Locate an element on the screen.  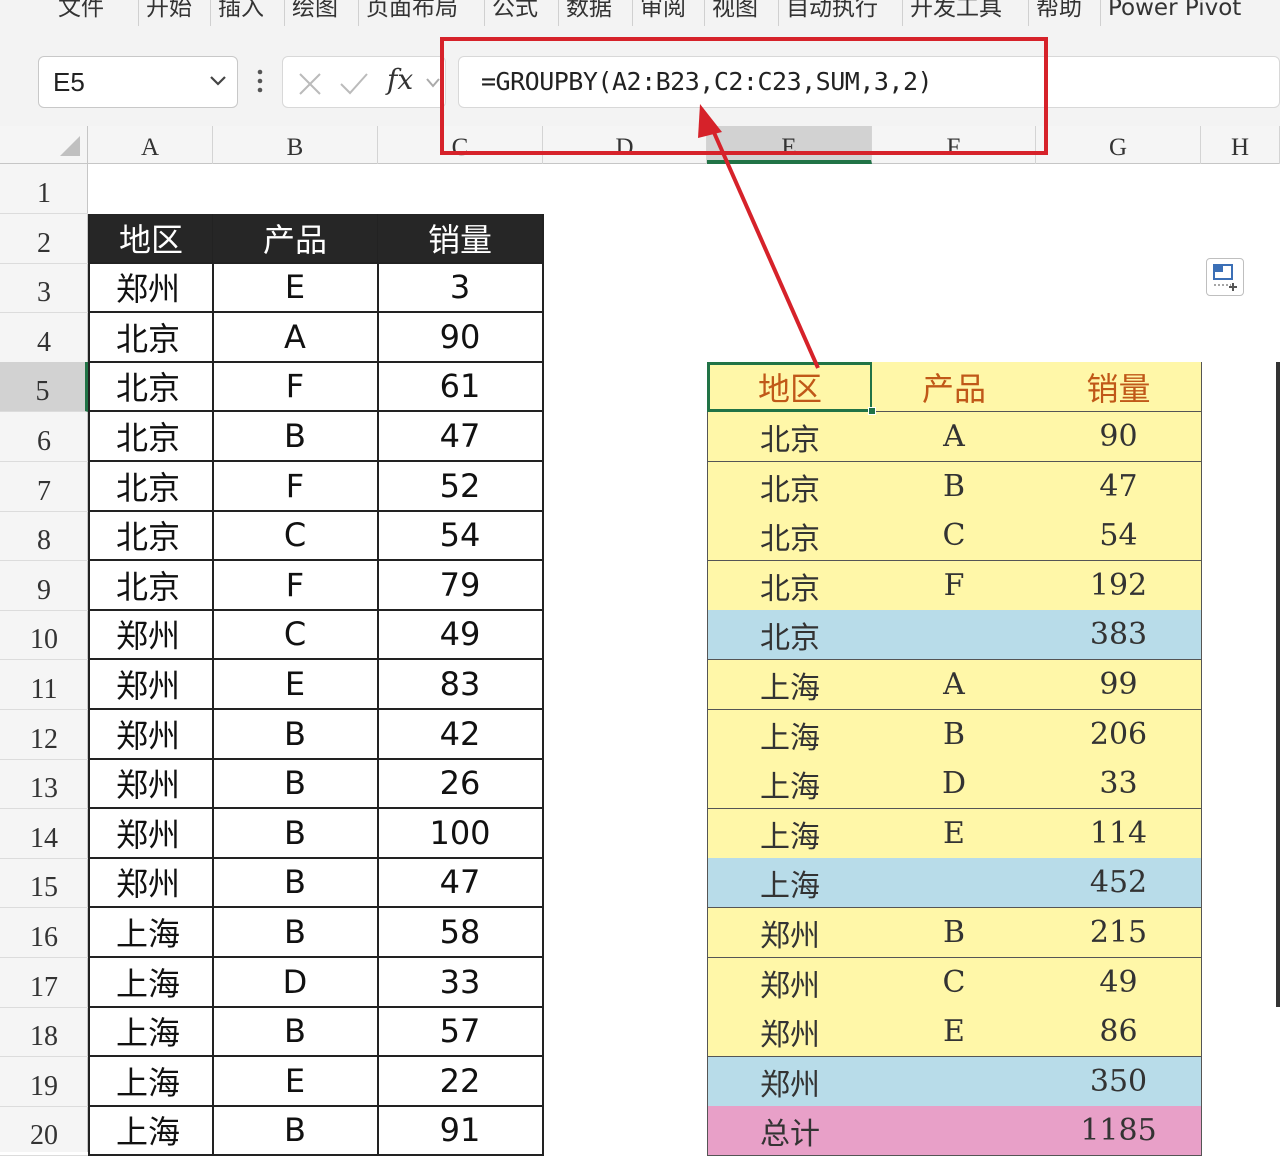
source-cell: 91 is located at coordinates (461, 1131).